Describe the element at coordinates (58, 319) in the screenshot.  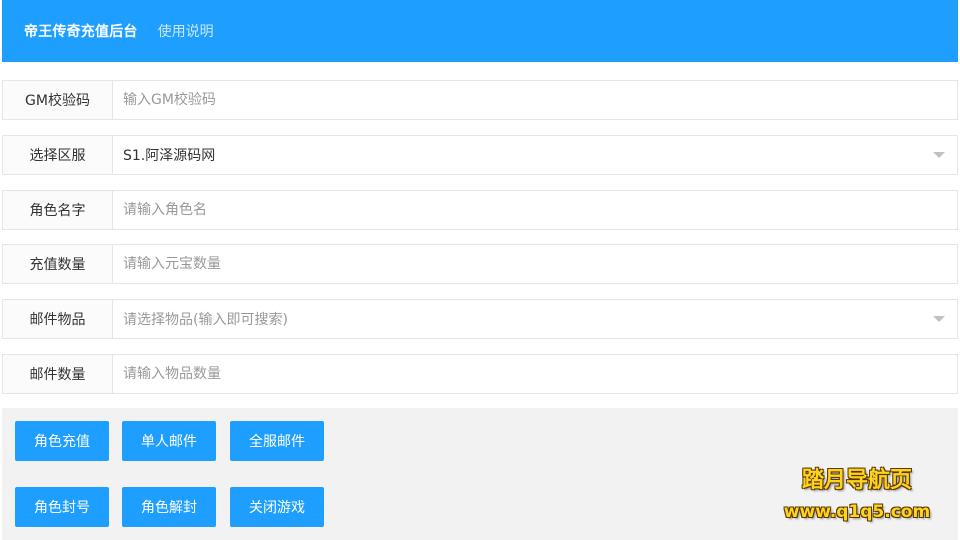
I see `mail-item-label: 邮件物品` at that location.